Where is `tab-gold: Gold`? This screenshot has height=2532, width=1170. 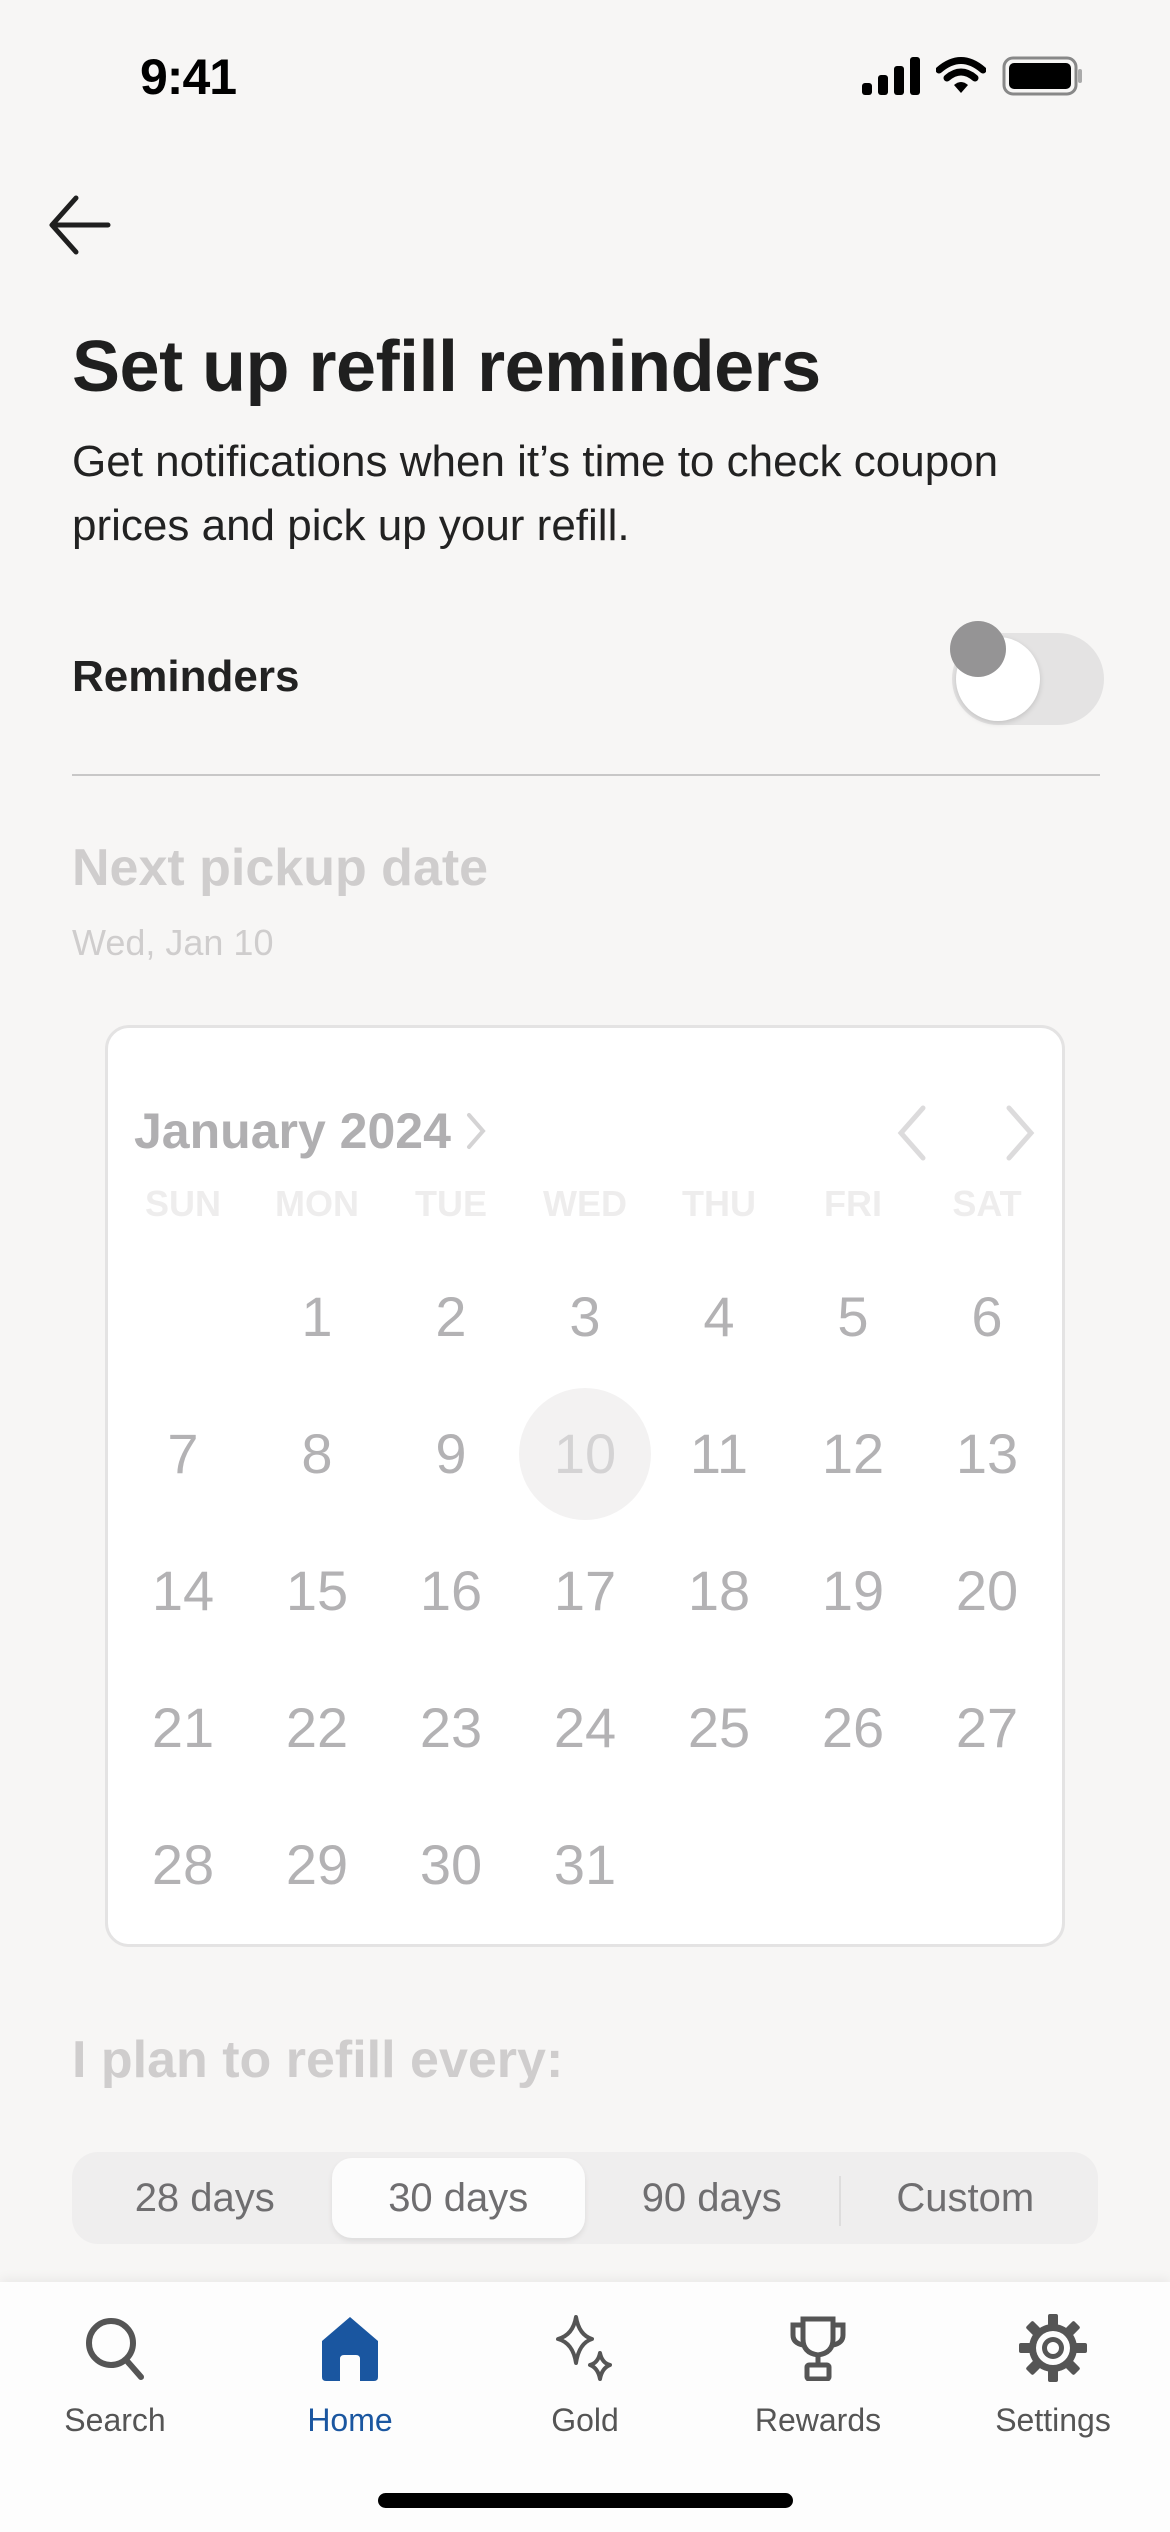 tab-gold: Gold is located at coordinates (585, 2375).